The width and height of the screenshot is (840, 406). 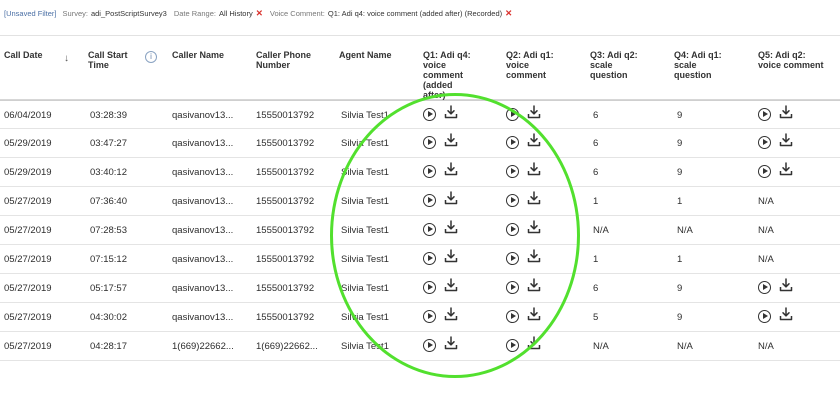 What do you see at coordinates (23, 55) in the screenshot?
I see `col-header-call-date: Call Date` at bounding box center [23, 55].